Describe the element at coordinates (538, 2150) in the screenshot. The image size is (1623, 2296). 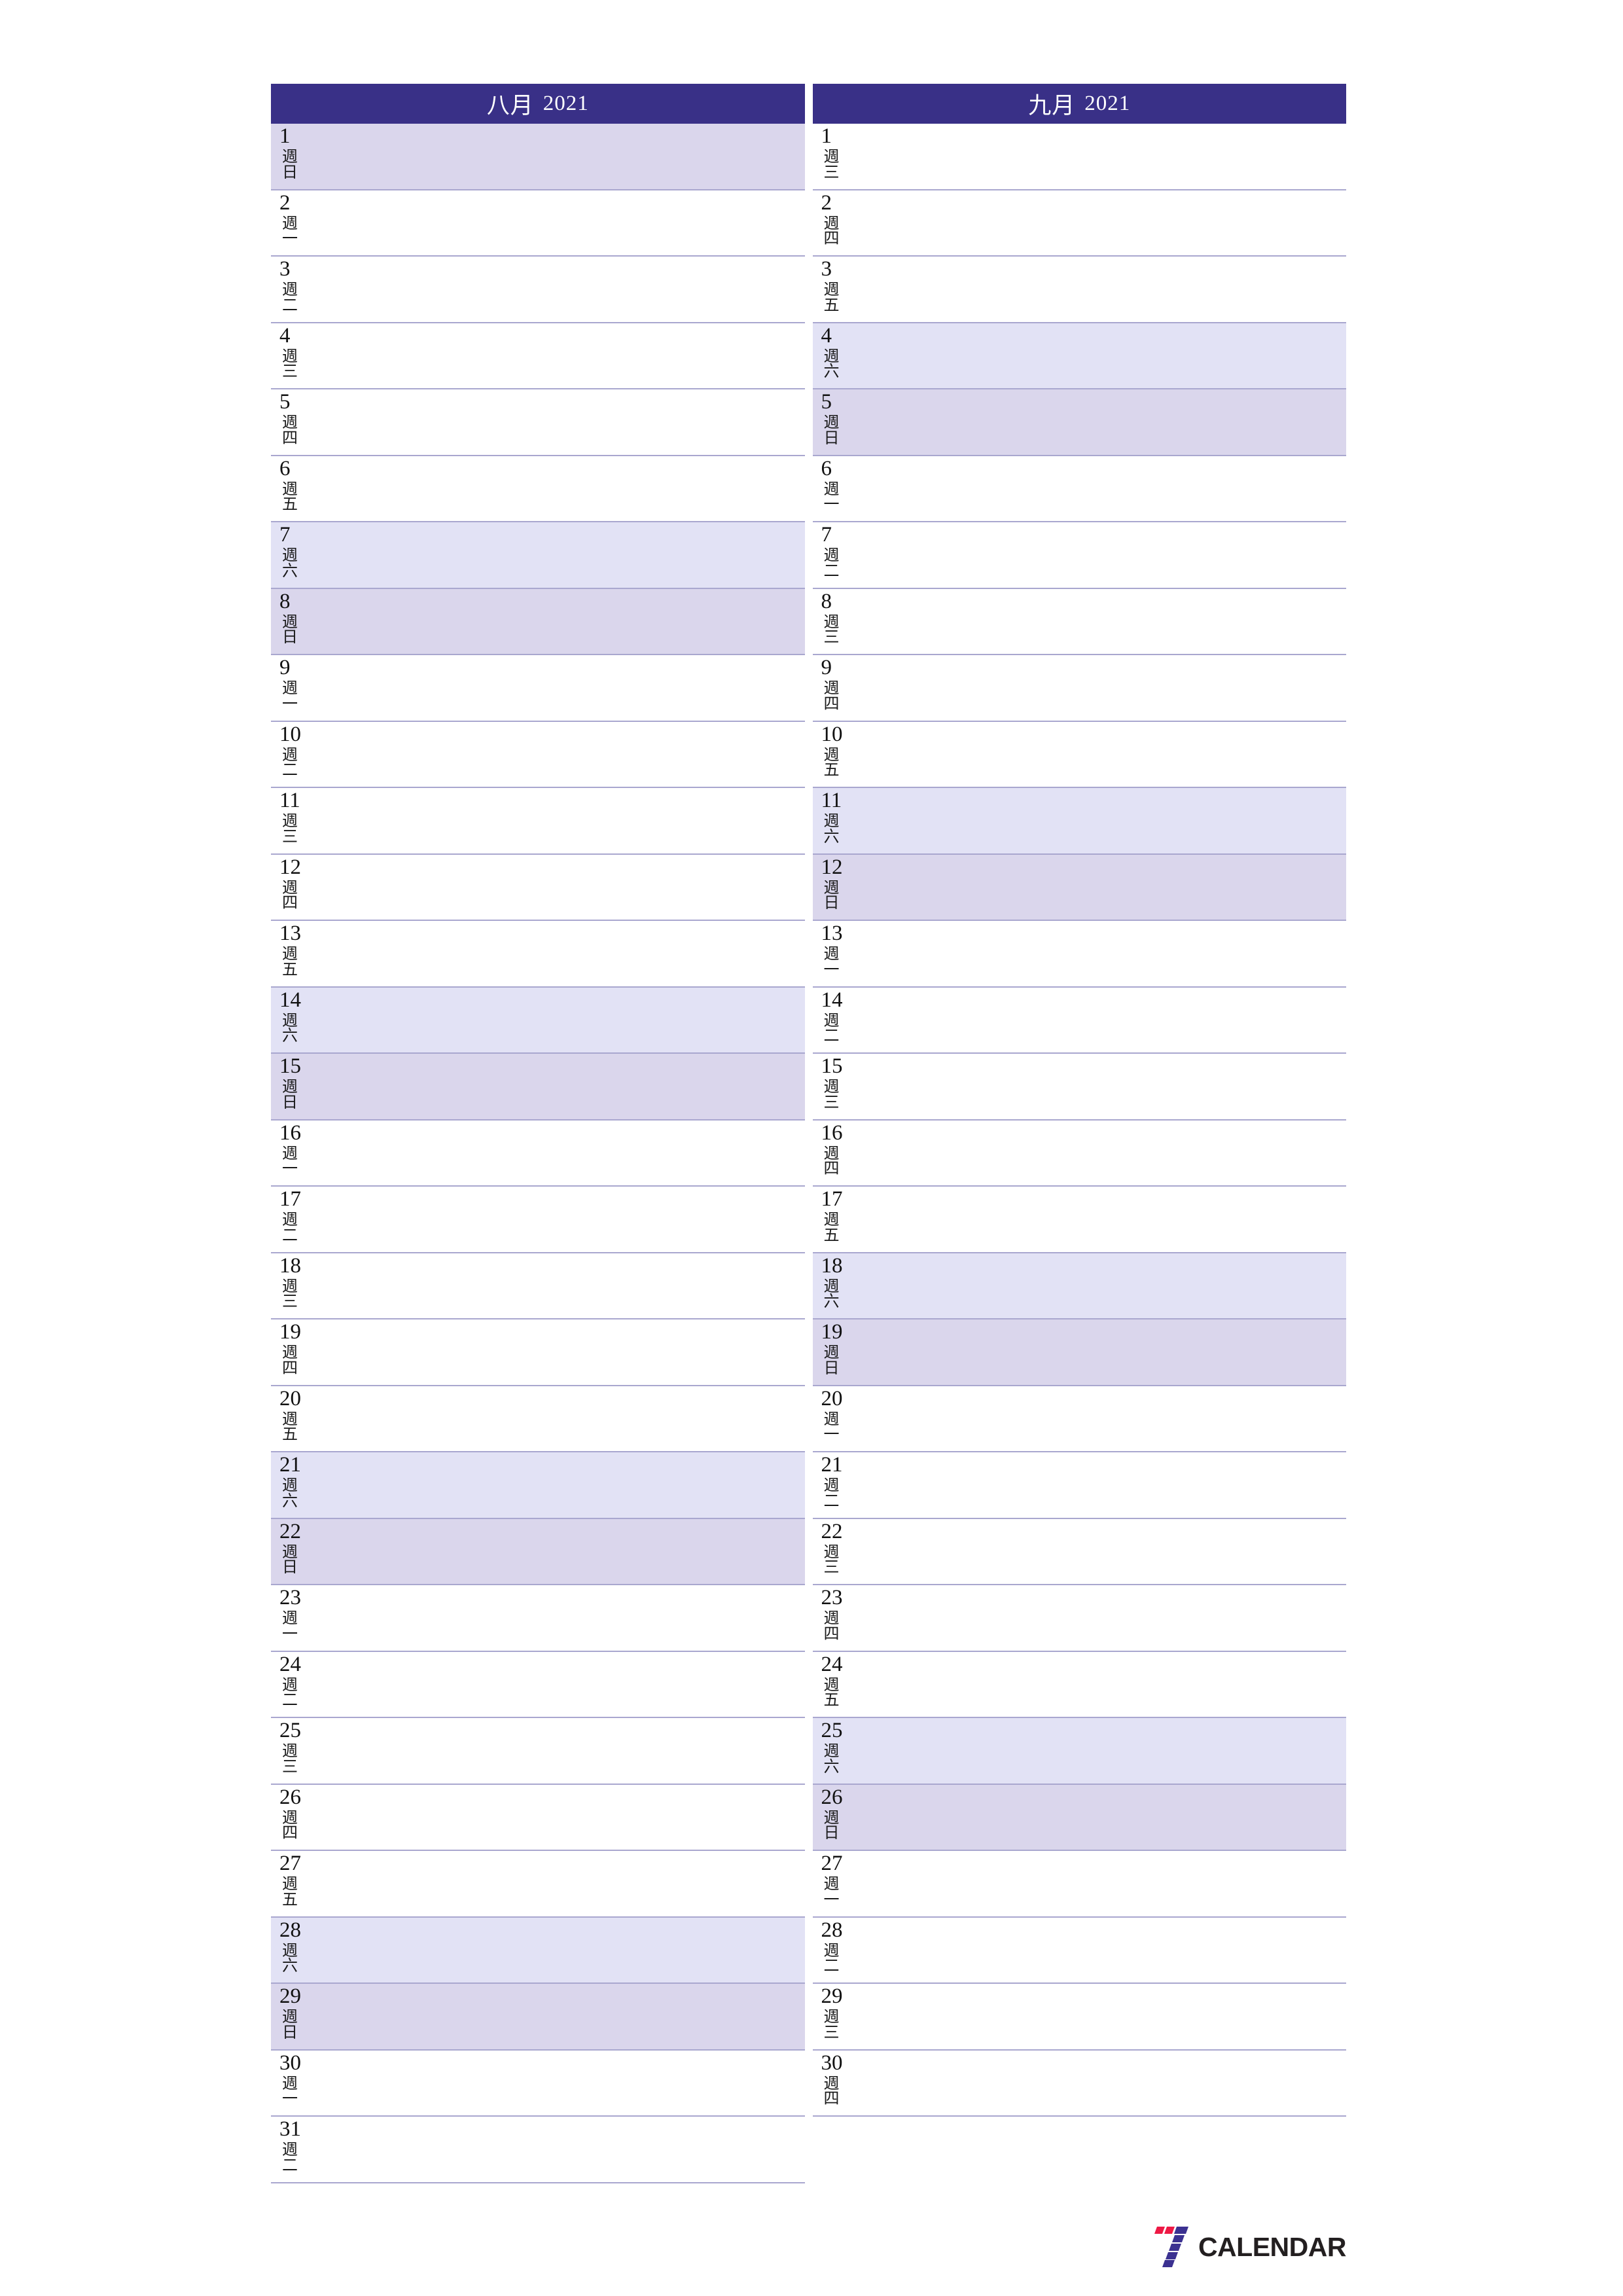
I see `day-cell: 31 週二` at that location.